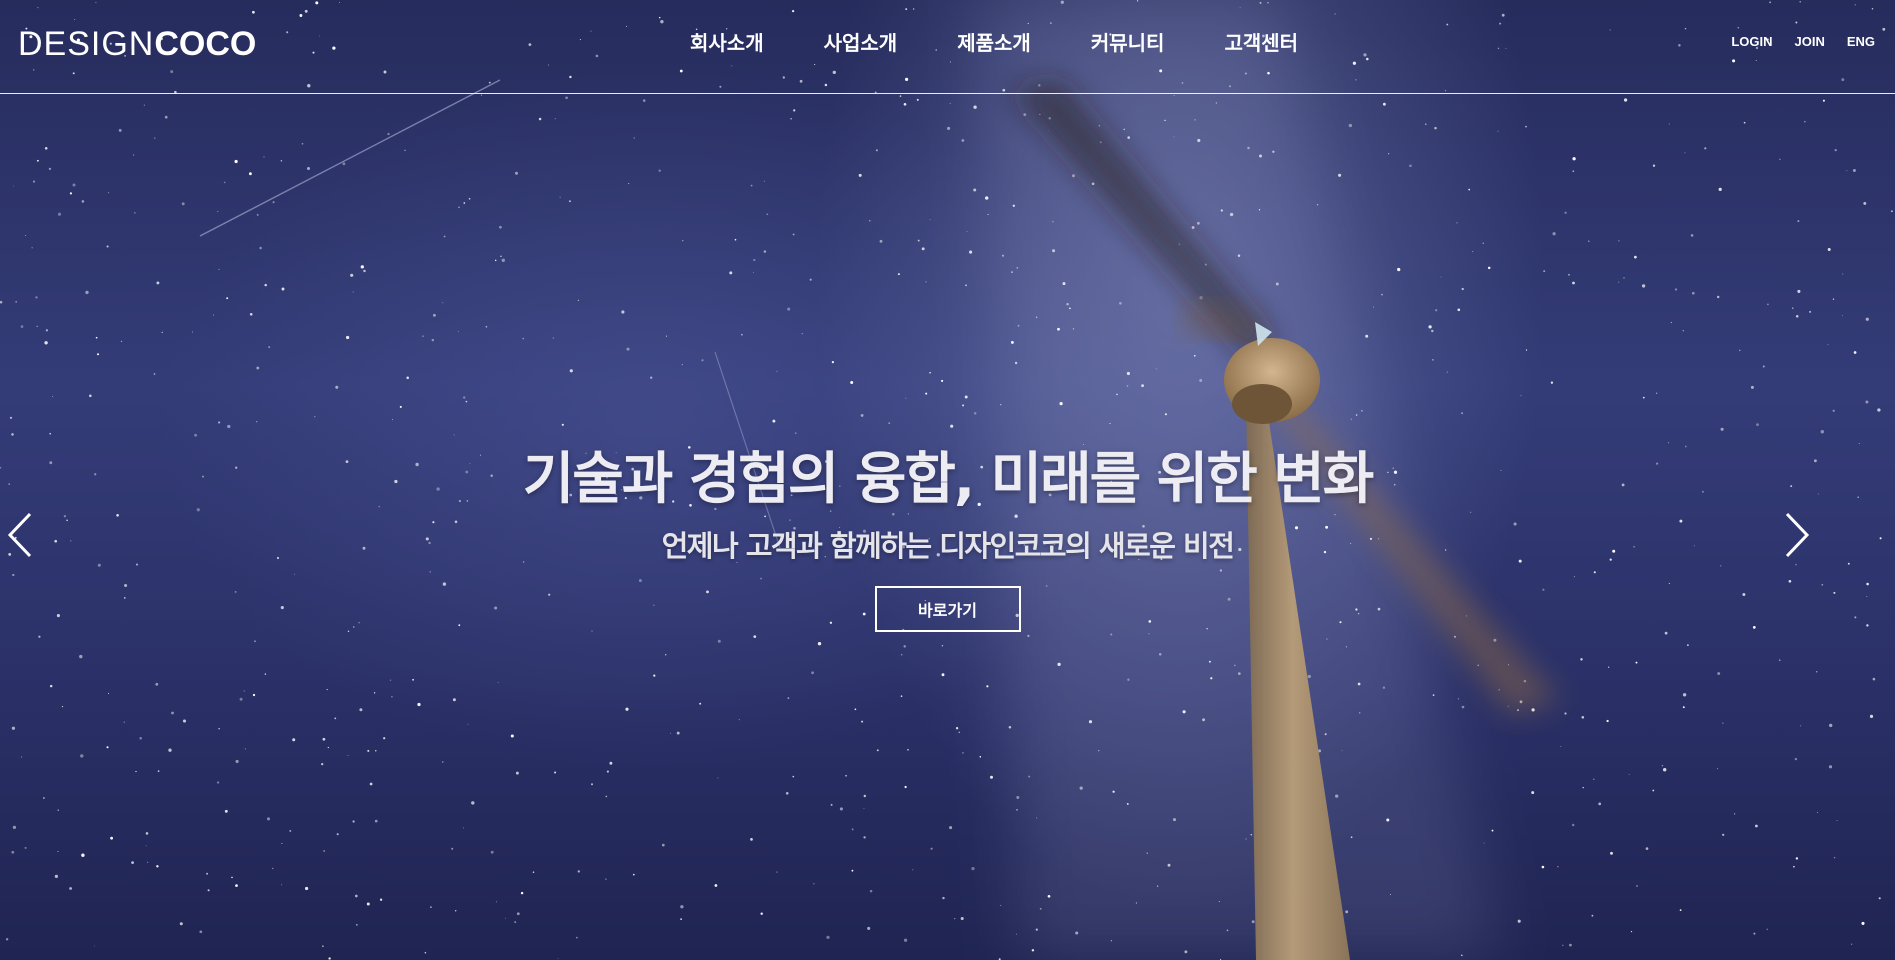 The width and height of the screenshot is (1895, 960). Describe the element at coordinates (1128, 43) in the screenshot. I see `nav-item-community: 커뮤니티` at that location.